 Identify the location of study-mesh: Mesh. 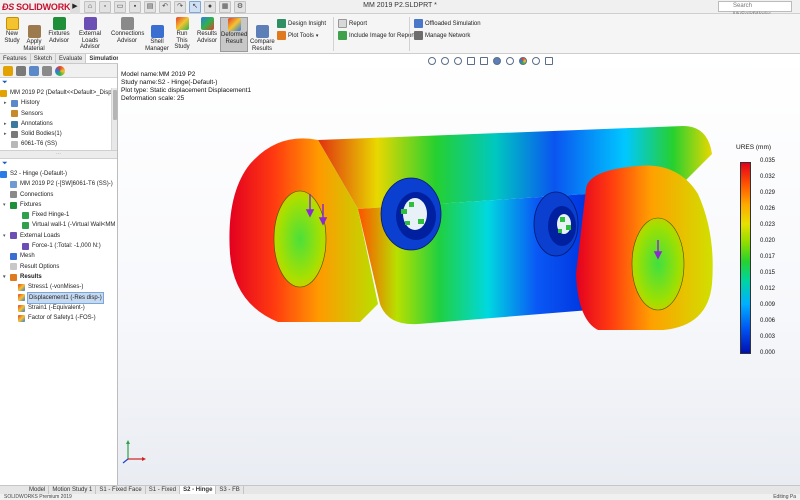
(58, 256).